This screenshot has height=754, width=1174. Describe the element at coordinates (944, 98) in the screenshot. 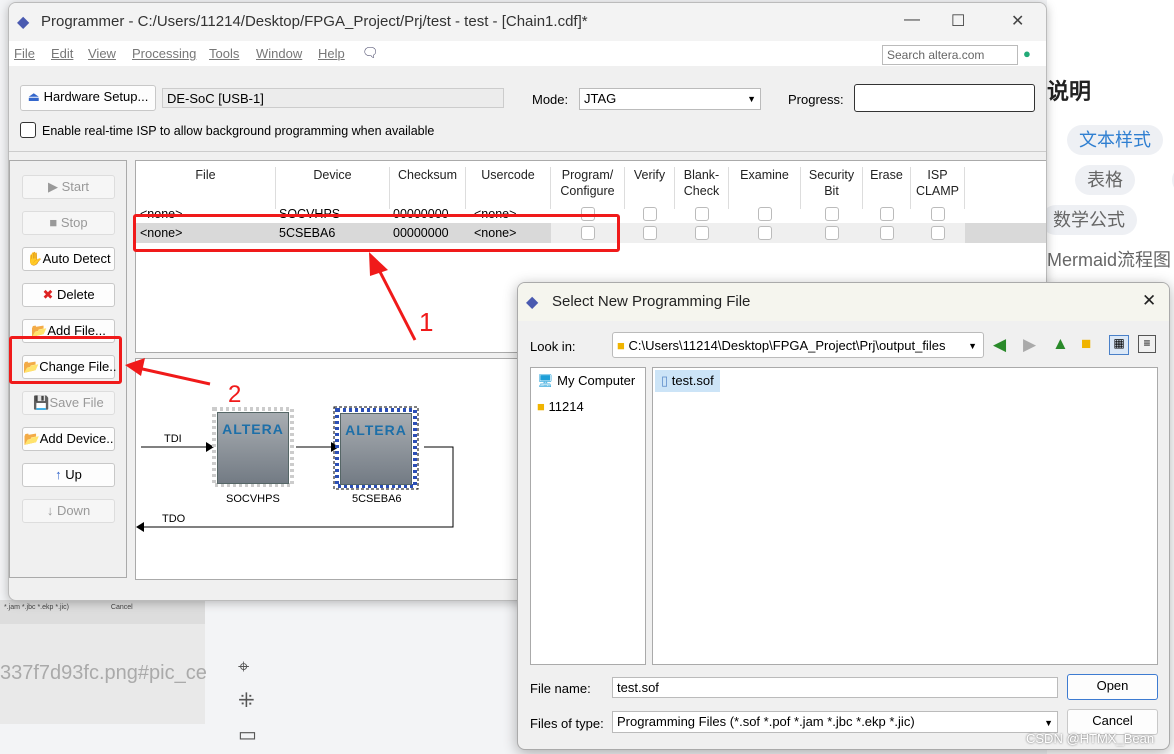

I see `progress-bar` at that location.